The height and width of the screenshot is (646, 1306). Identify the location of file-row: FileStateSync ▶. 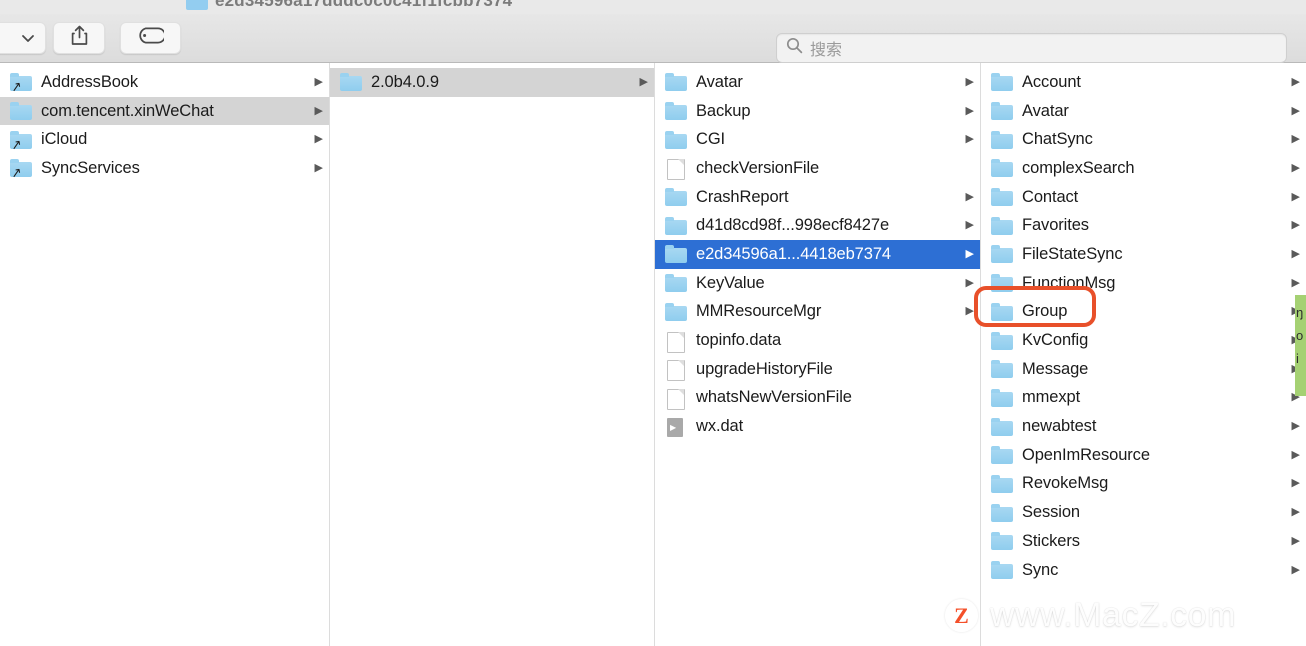
(1143, 254).